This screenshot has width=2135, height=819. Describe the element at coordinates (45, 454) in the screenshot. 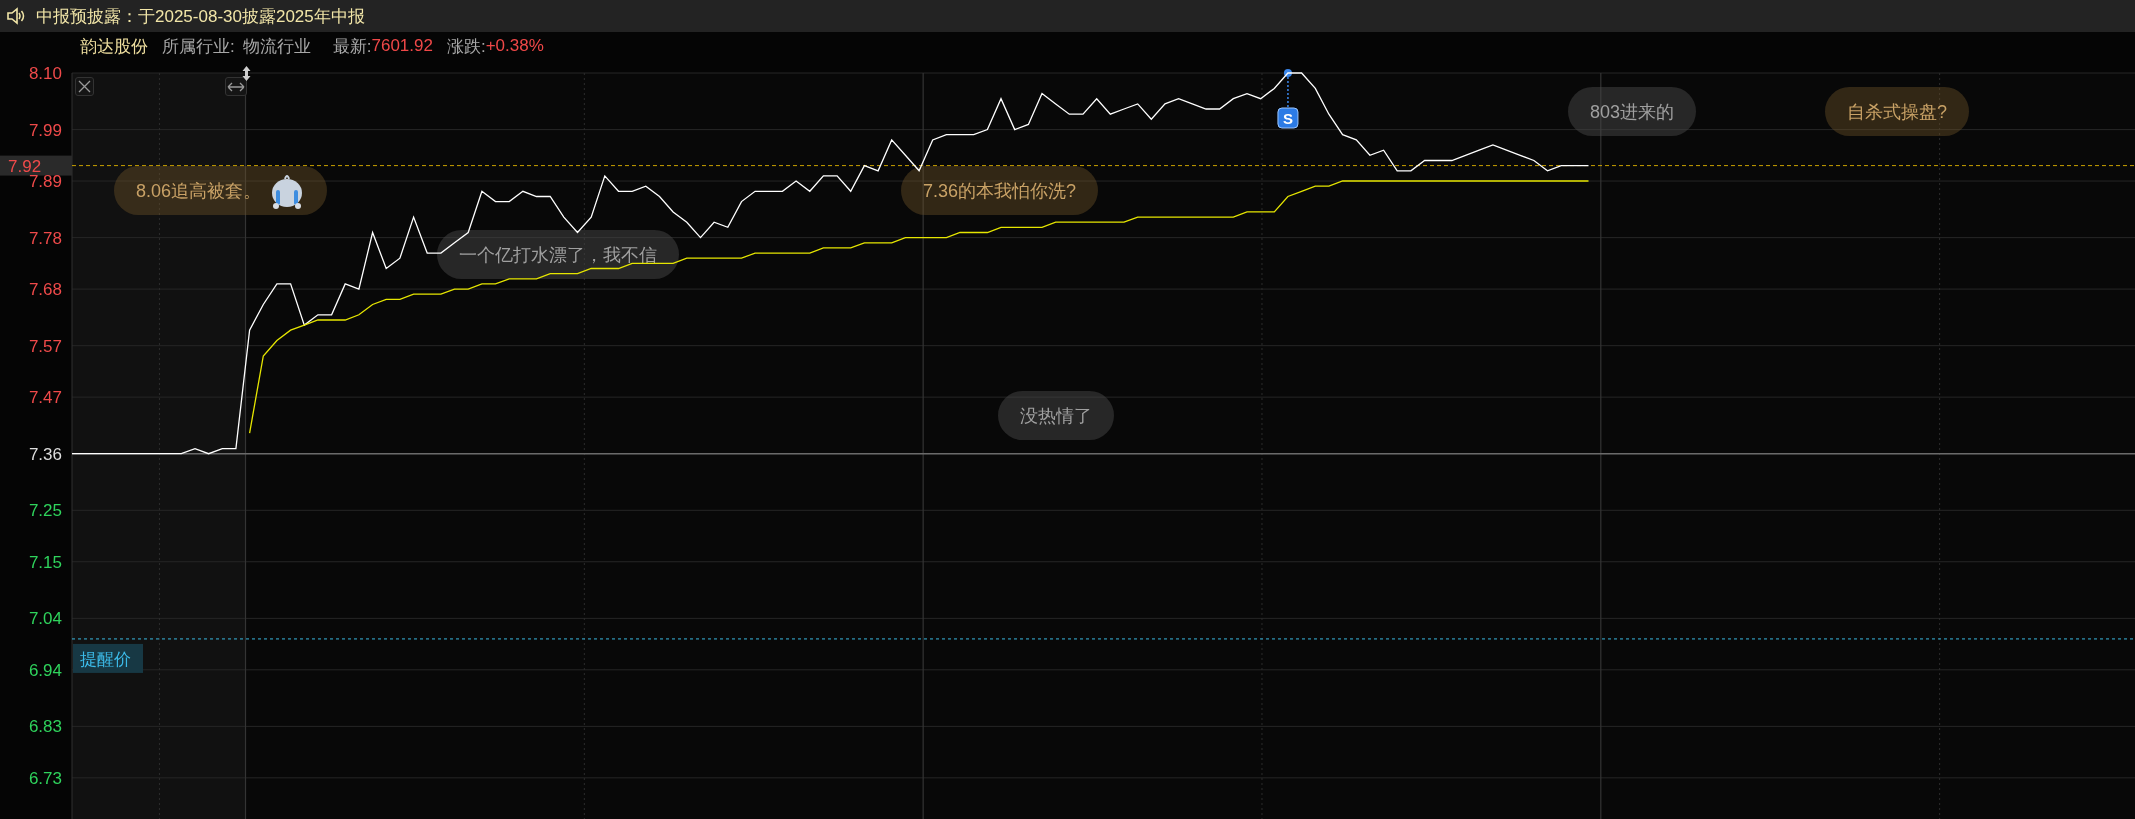

I see `axis-label: 7.36` at that location.